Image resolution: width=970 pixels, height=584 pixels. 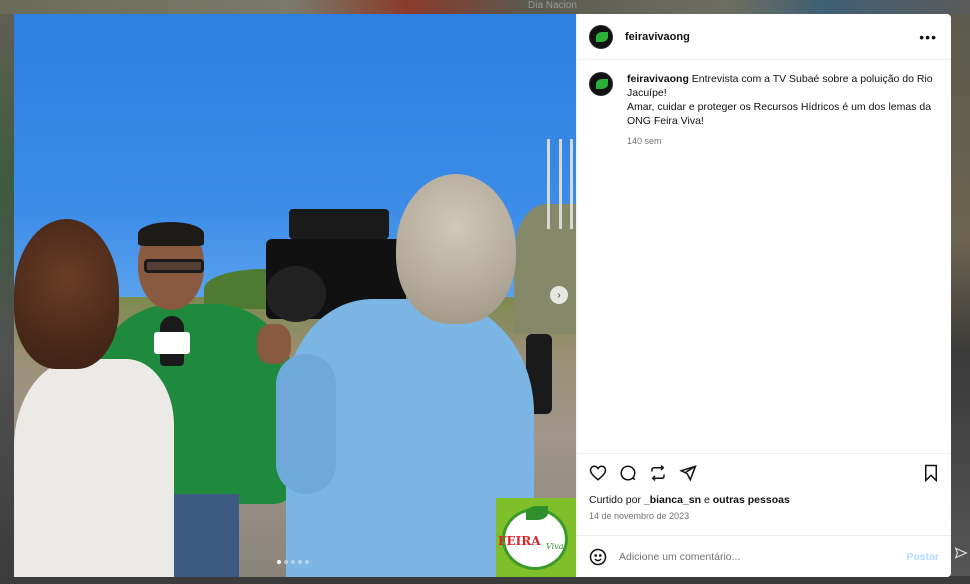 I want to click on backdrop-bottom-strip, so click(x=485, y=580).